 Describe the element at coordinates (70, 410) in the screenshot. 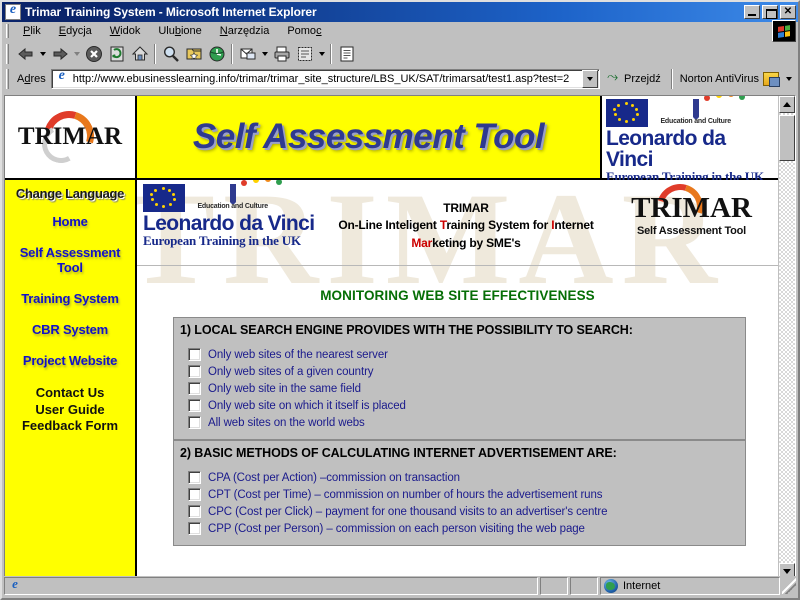

I see `sidebar-item-user-guide: User Guide` at that location.